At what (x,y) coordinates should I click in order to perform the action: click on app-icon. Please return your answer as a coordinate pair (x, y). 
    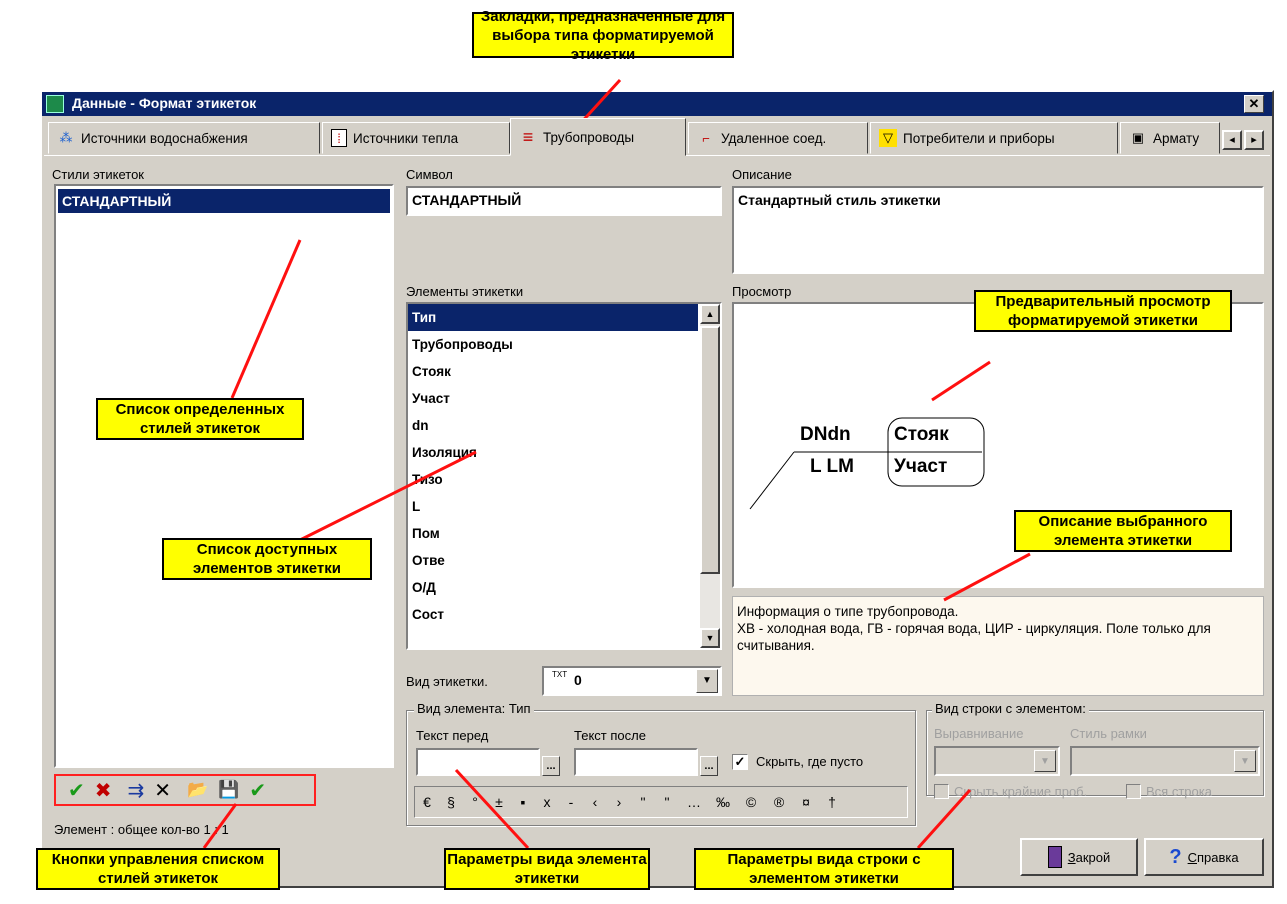
    Looking at the image, I should click on (55, 104).